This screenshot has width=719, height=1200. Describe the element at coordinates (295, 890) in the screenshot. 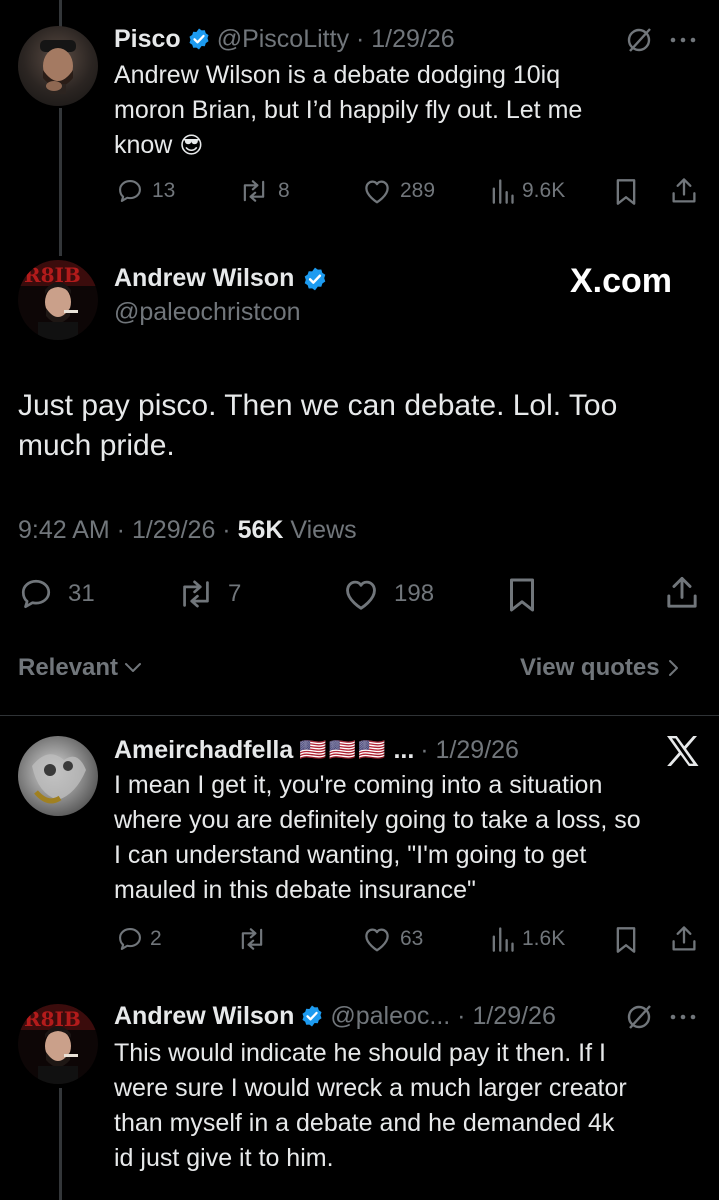

I see `text-line: mauled in this debate insurance"` at that location.